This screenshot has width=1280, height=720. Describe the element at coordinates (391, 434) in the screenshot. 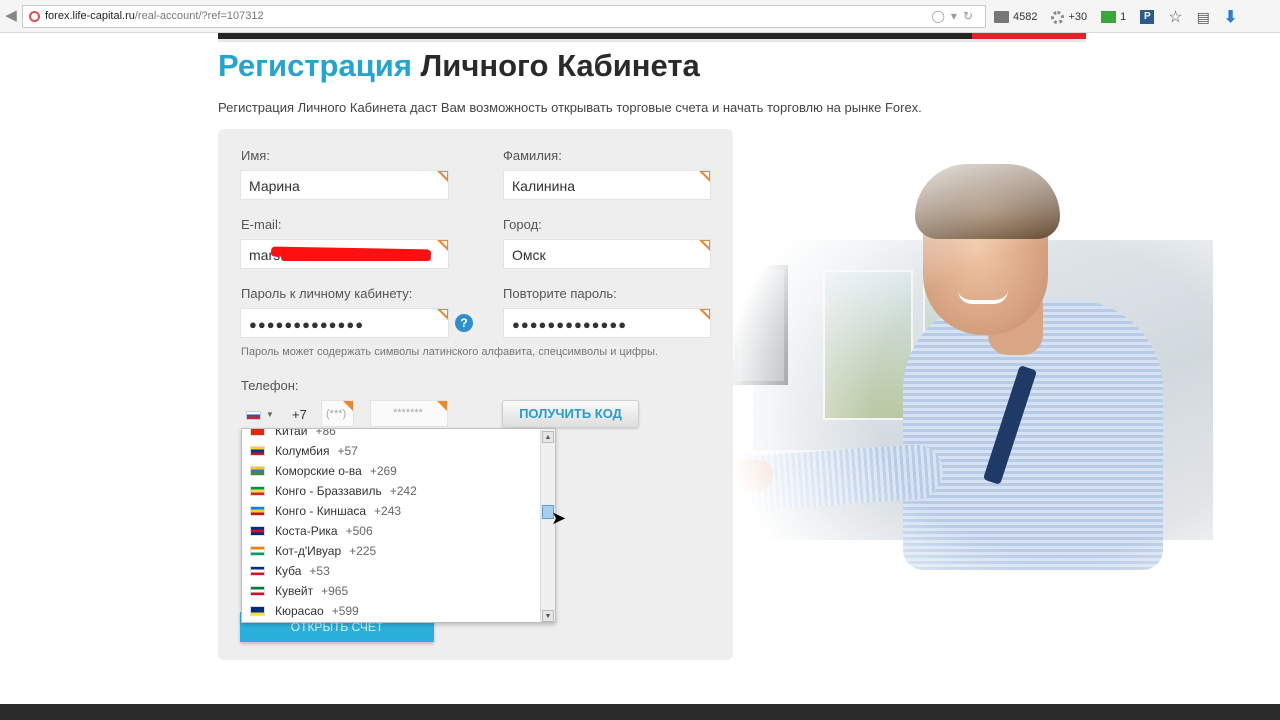

I see `country-option: Китай +86` at that location.